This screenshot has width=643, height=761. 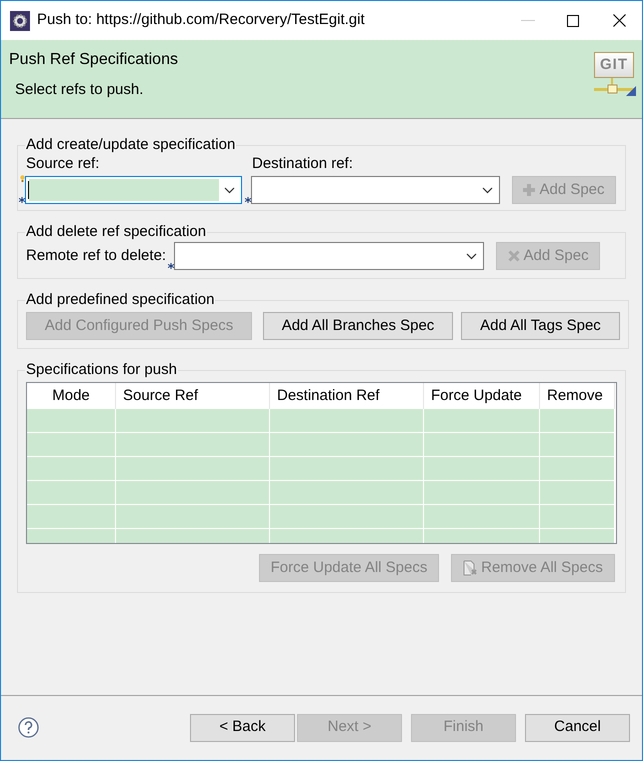 I want to click on page-title: Push Ref Specifications, so click(x=94, y=60).